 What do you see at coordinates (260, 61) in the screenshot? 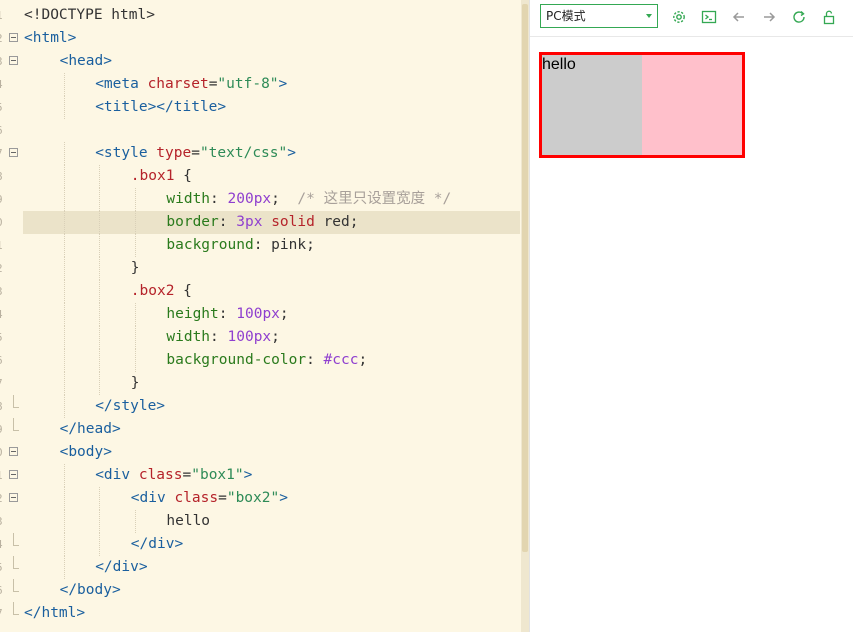
I see `code-line: 3 <head>` at bounding box center [260, 61].